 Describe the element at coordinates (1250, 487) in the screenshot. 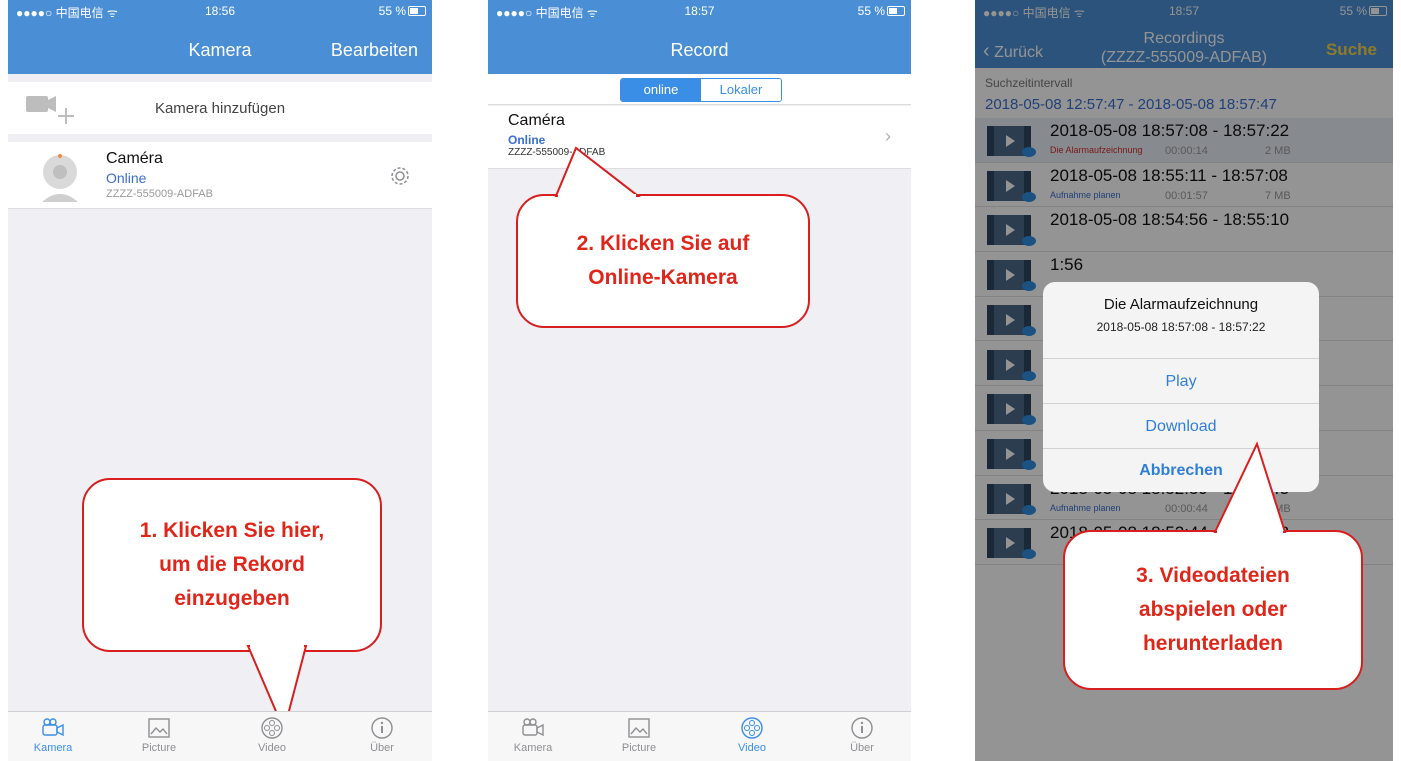

I see `callout-3-pointer` at that location.